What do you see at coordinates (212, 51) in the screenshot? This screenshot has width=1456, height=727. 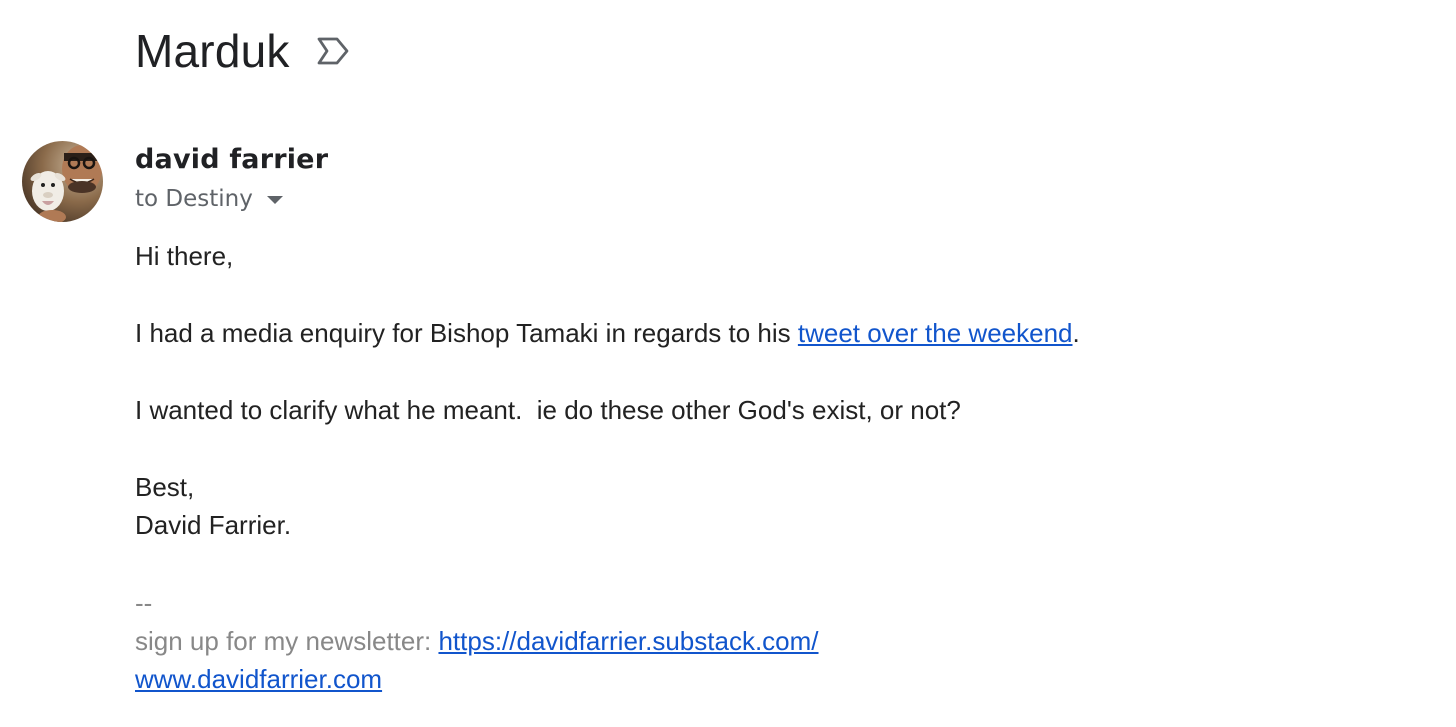 I see `email-subject: Marduk` at bounding box center [212, 51].